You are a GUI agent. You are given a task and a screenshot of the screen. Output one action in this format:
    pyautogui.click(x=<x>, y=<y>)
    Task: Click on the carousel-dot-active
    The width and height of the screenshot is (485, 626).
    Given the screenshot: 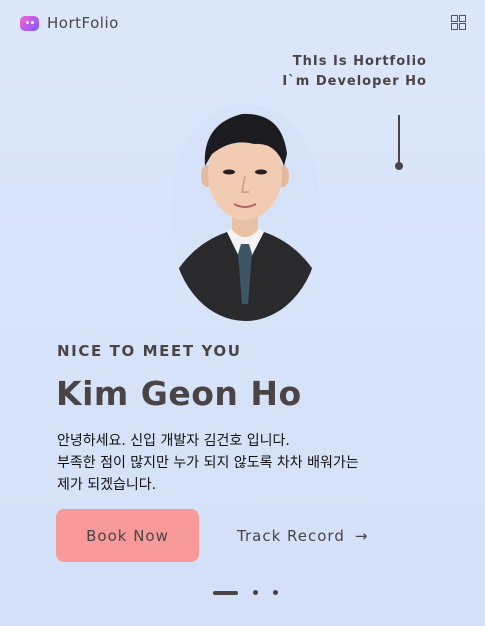 What is the action you would take?
    pyautogui.click(x=225, y=593)
    